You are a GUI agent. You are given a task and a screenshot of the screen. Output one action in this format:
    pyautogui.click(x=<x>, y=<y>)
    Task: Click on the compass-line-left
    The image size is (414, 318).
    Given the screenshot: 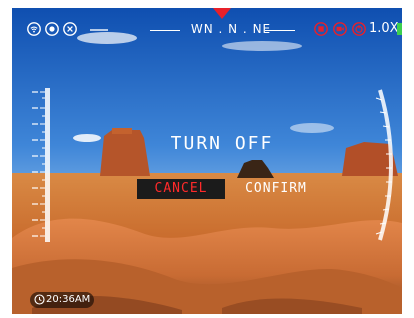 What is the action you would take?
    pyautogui.click(x=165, y=30)
    